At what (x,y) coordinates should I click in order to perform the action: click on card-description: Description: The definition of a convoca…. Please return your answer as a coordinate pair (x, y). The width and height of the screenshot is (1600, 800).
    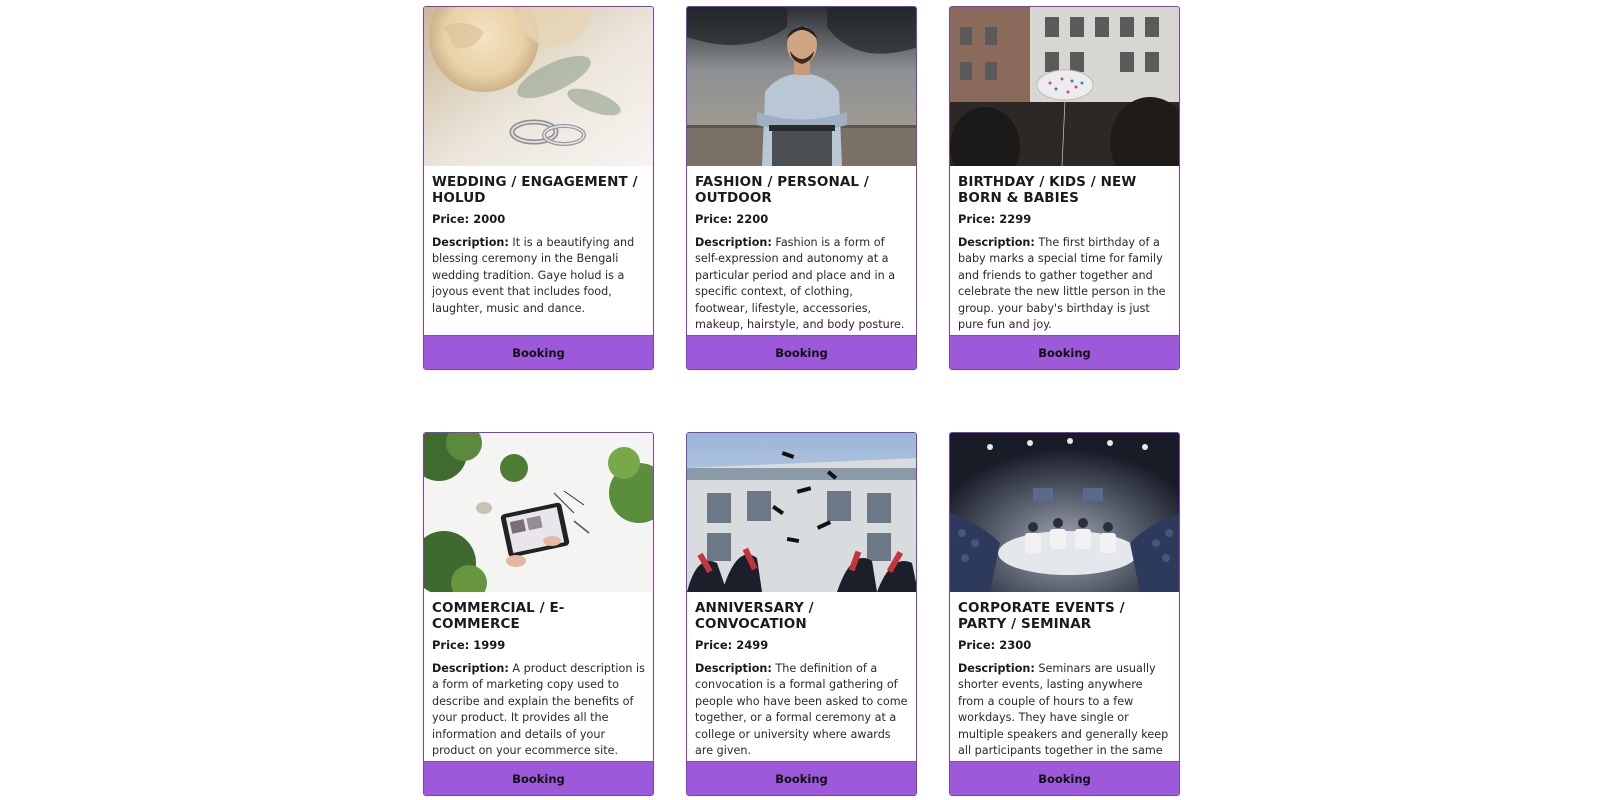
    Looking at the image, I should click on (801, 710).